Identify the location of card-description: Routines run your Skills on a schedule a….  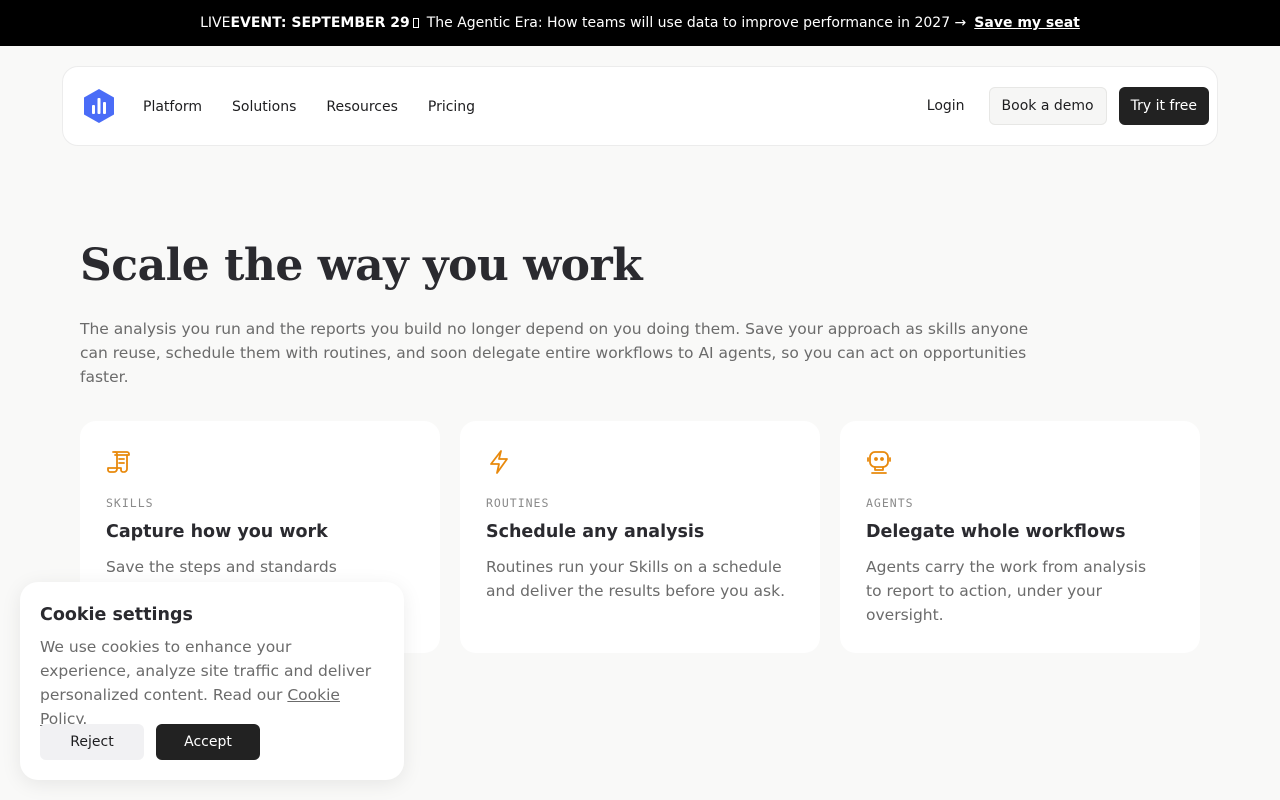
(635, 579).